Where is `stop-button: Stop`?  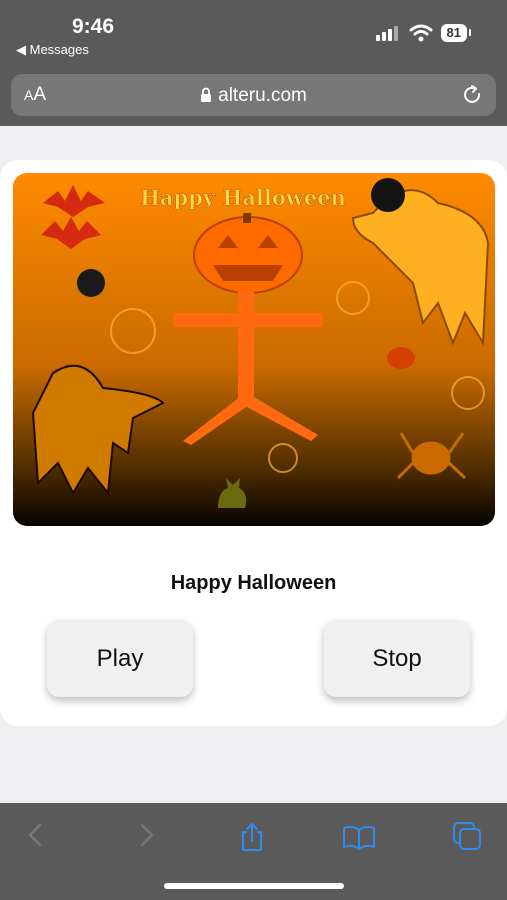
stop-button: Stop is located at coordinates (397, 658).